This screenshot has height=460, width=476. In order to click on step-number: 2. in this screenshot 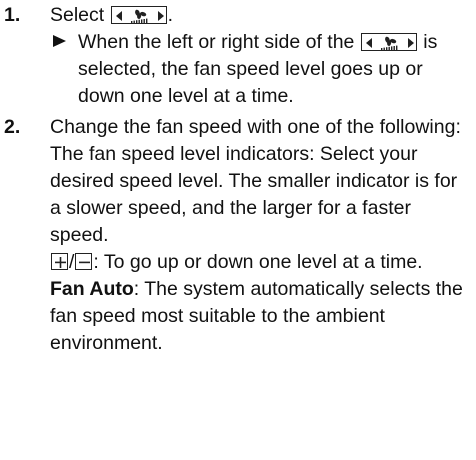, I will do `click(12, 127)`.